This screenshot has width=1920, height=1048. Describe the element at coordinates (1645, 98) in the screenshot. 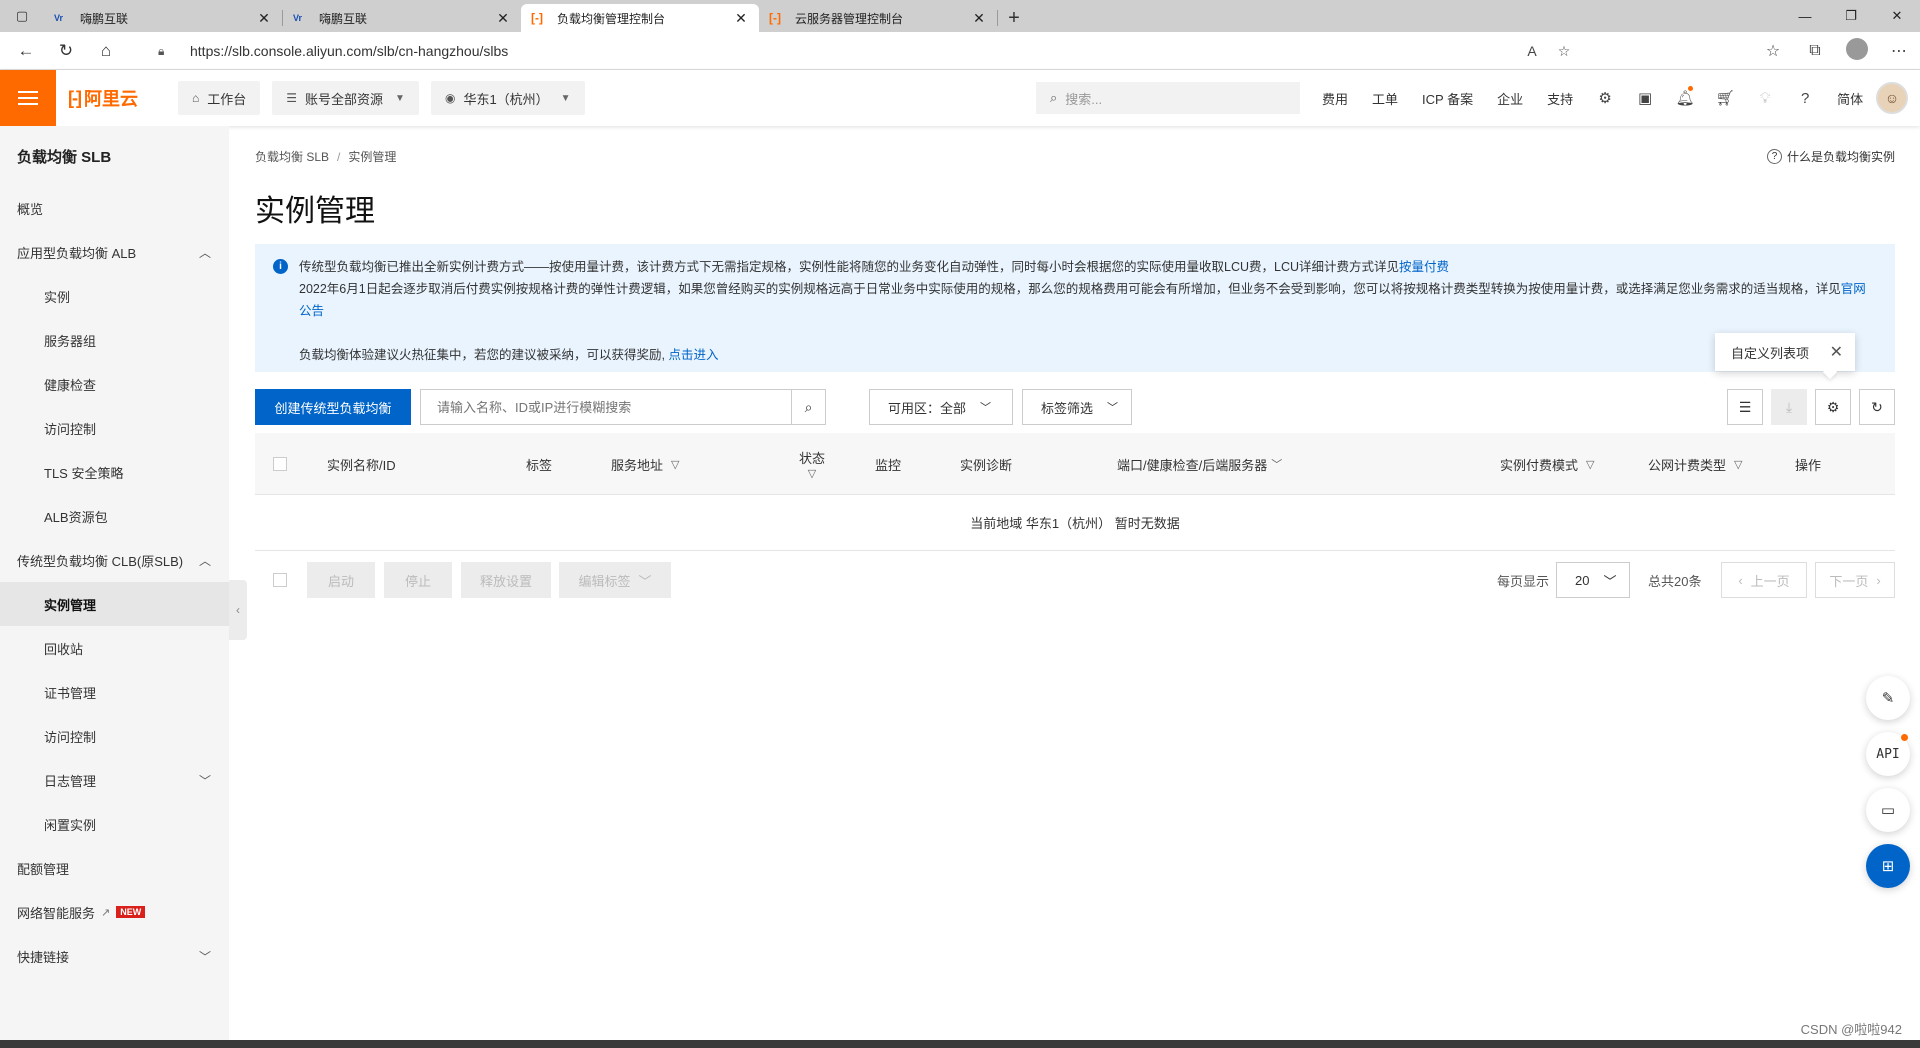

I see `terminal-icon: ▣` at that location.